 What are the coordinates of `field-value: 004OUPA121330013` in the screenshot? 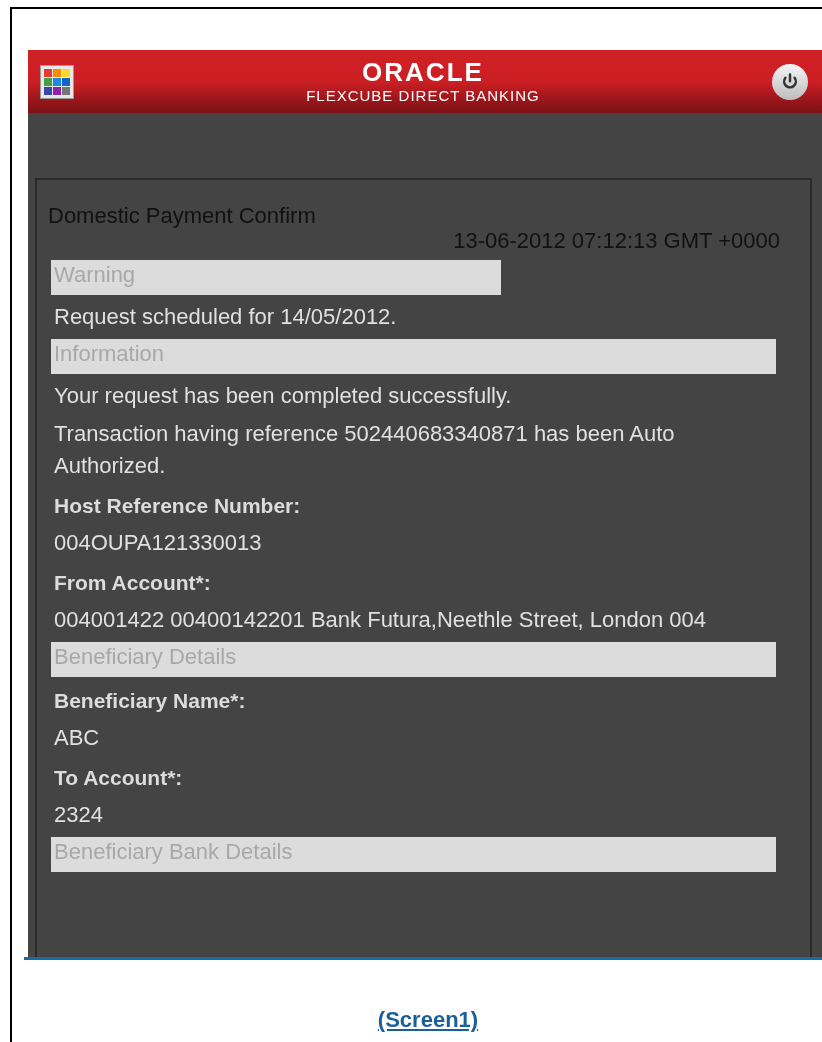 It's located at (158, 543).